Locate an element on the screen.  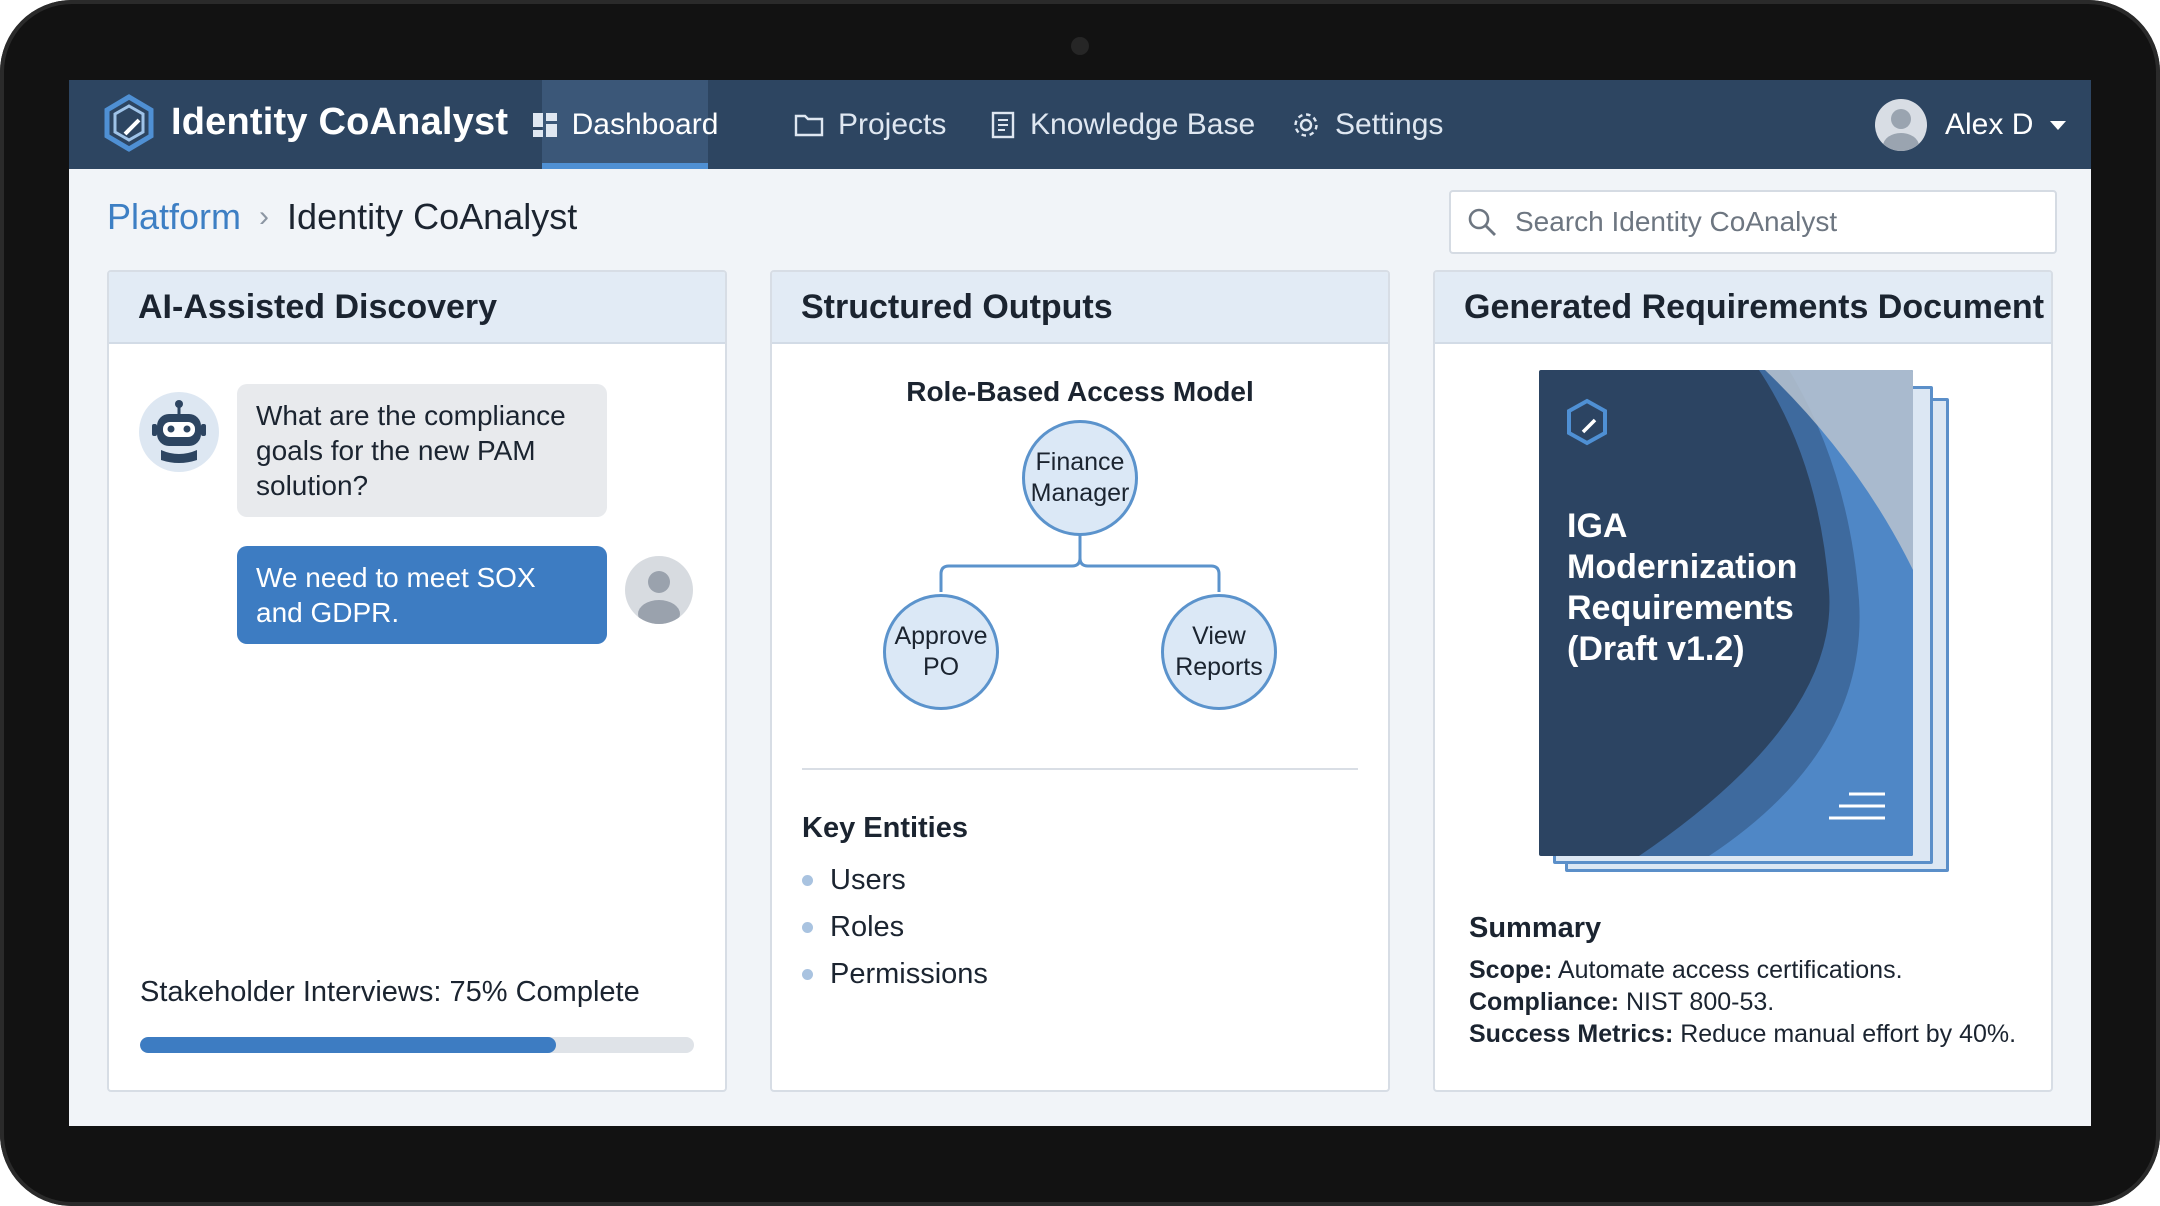
nav-label-settings: Settings is located at coordinates (1389, 124).